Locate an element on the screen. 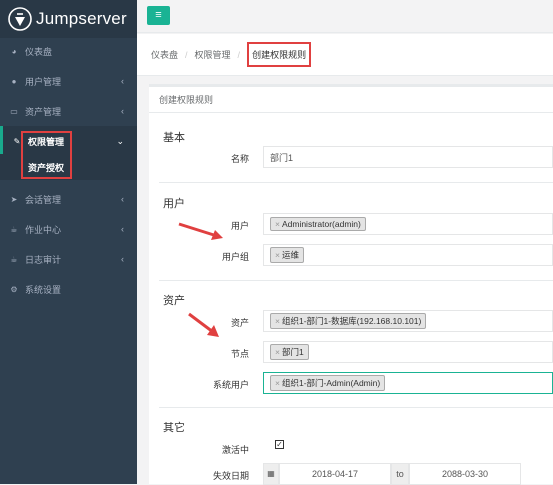  brand-name: Jumpserver is located at coordinates (81, 18).